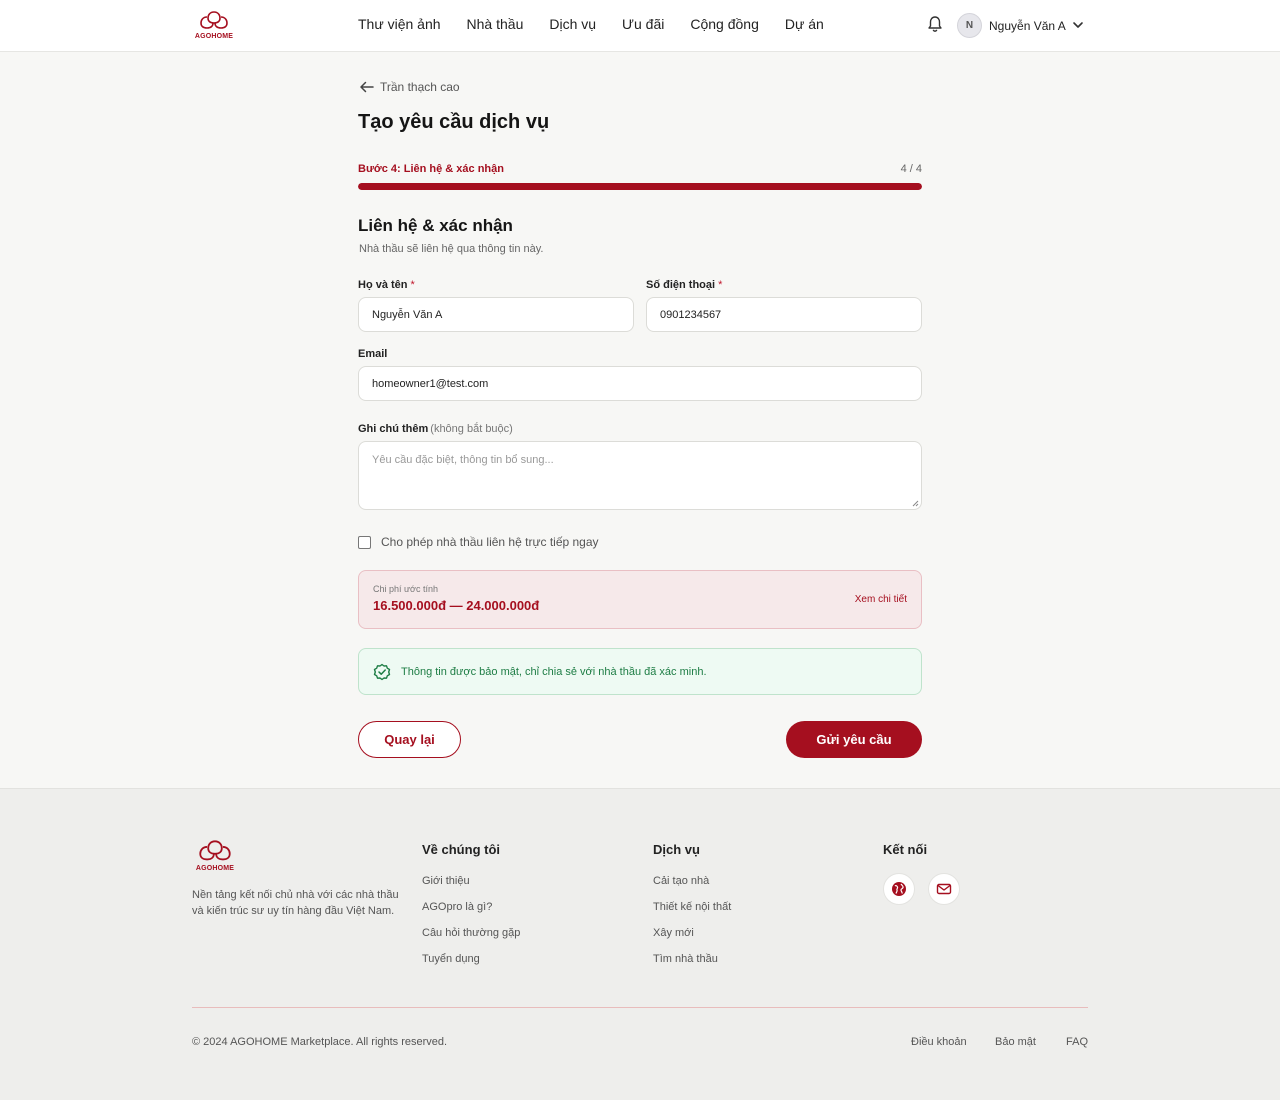 The height and width of the screenshot is (1100, 1280). Describe the element at coordinates (784, 314) in the screenshot. I see `phone-input: 0901234567` at that location.